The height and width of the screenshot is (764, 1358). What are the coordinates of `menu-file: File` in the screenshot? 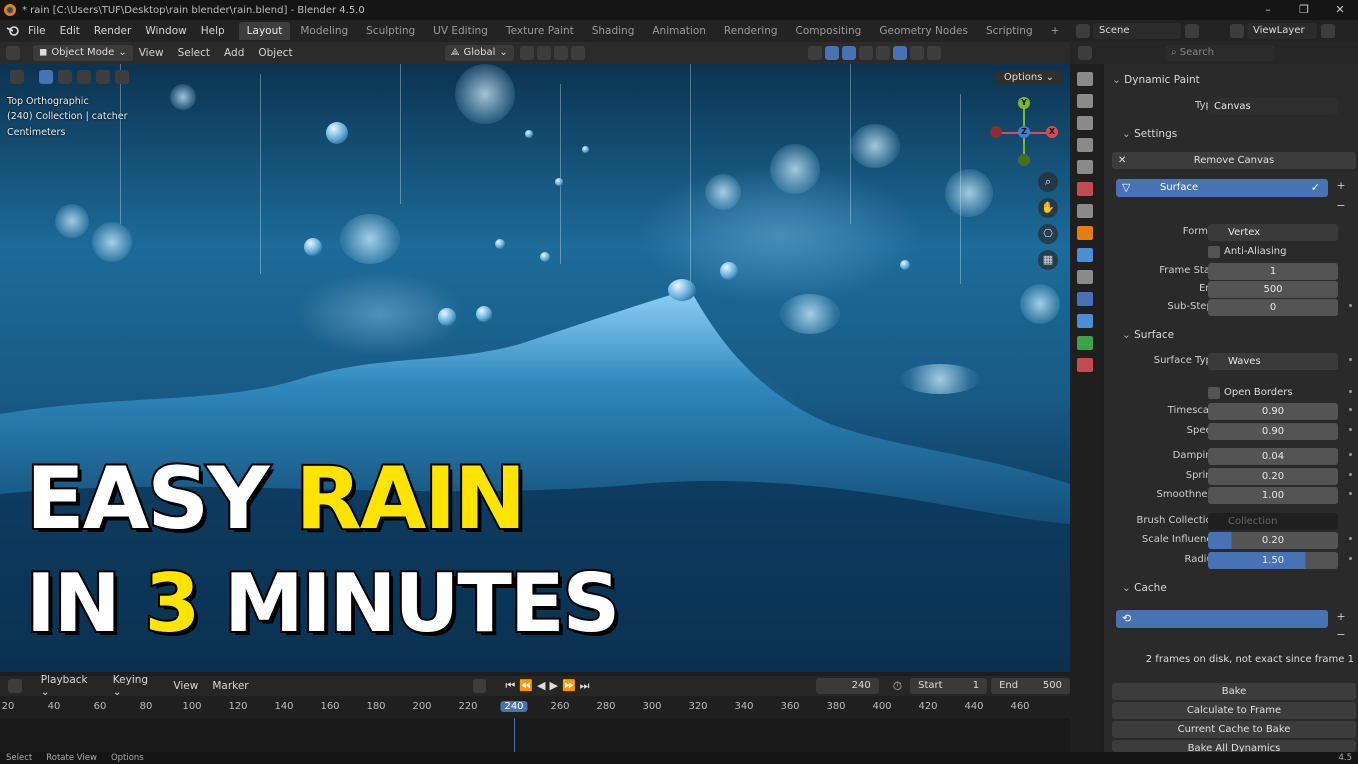 It's located at (37, 31).